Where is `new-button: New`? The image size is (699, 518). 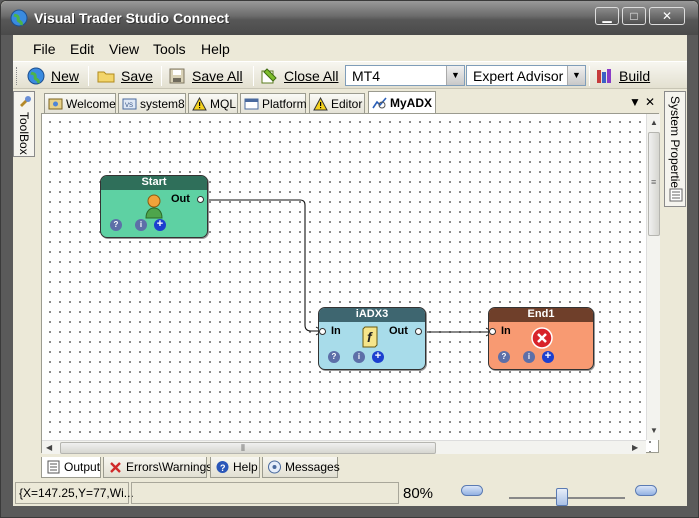 new-button: New is located at coordinates (53, 76).